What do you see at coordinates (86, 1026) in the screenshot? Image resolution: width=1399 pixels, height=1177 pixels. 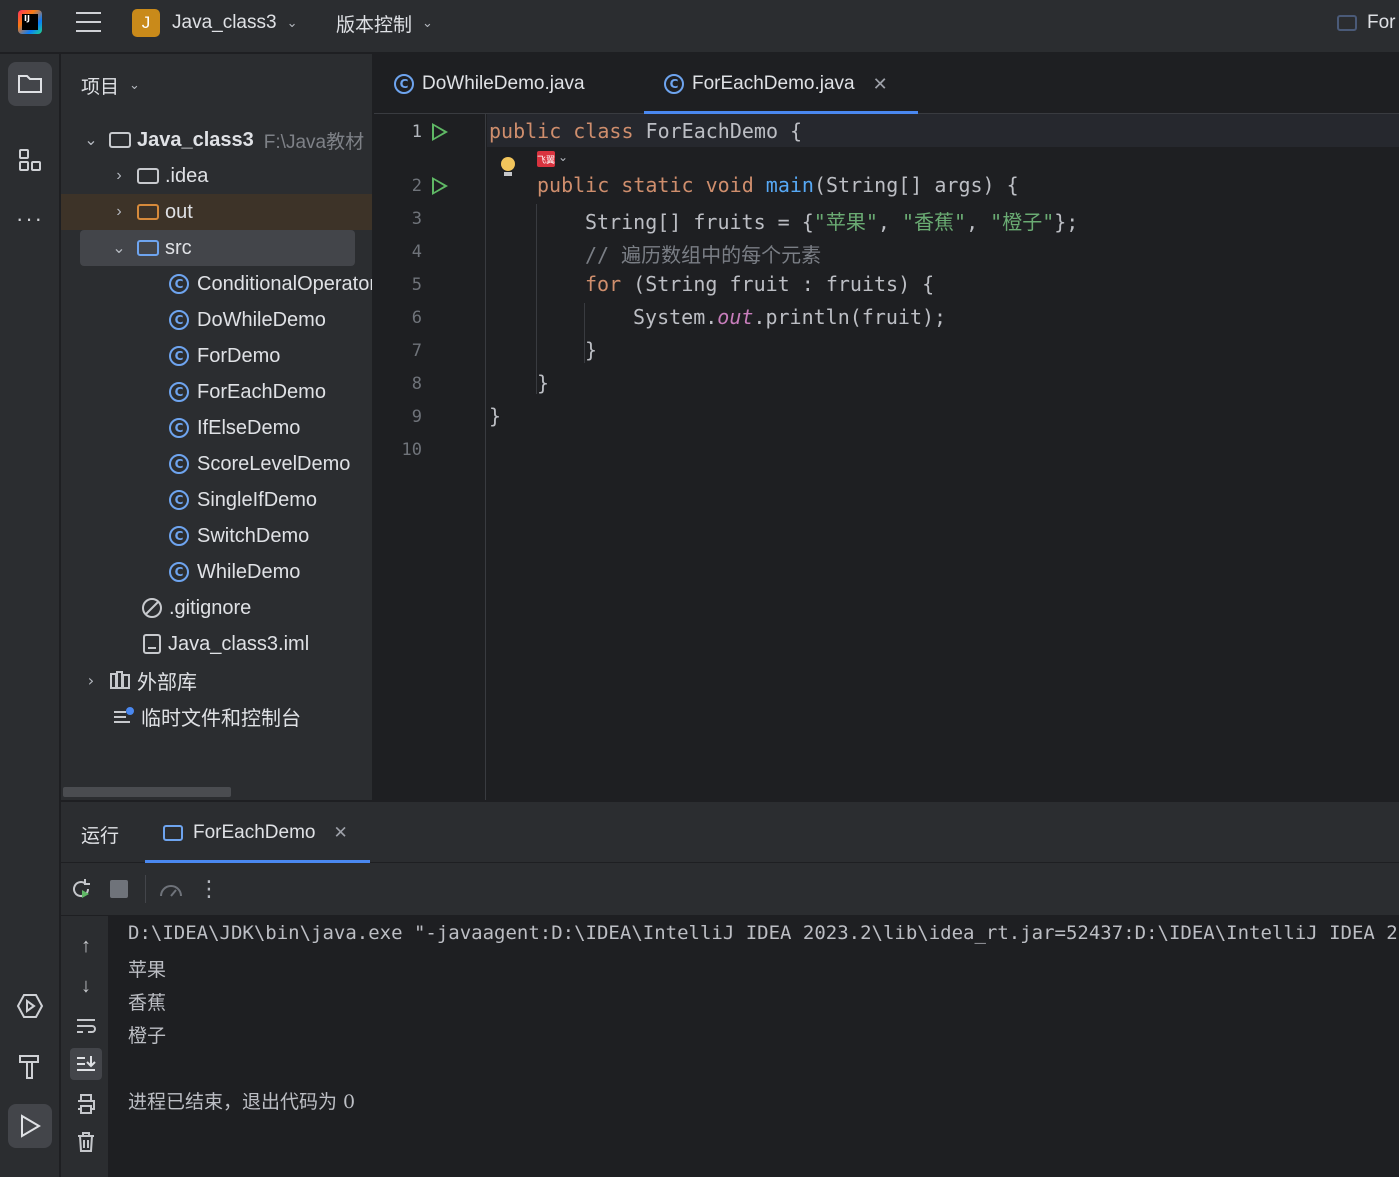 I see `soft-wrap-icon` at bounding box center [86, 1026].